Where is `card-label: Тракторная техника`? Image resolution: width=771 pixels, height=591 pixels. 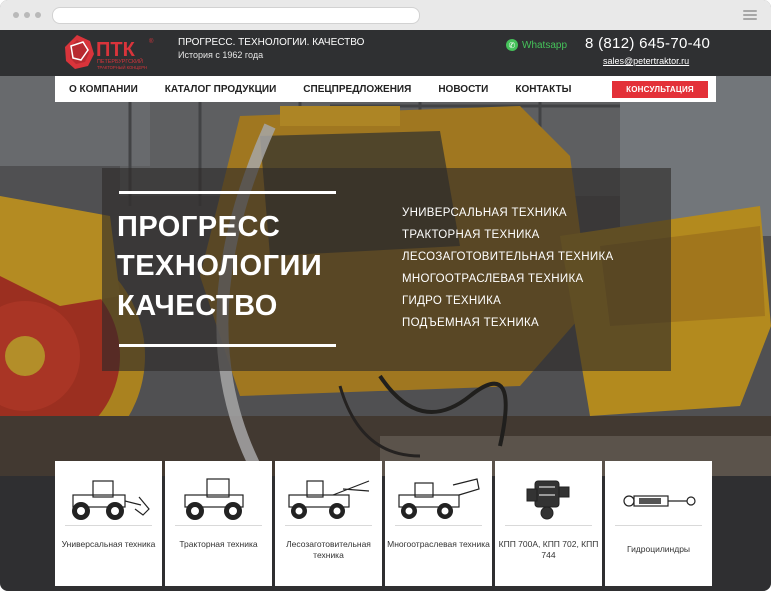 card-label: Тракторная техника is located at coordinates (218, 544).